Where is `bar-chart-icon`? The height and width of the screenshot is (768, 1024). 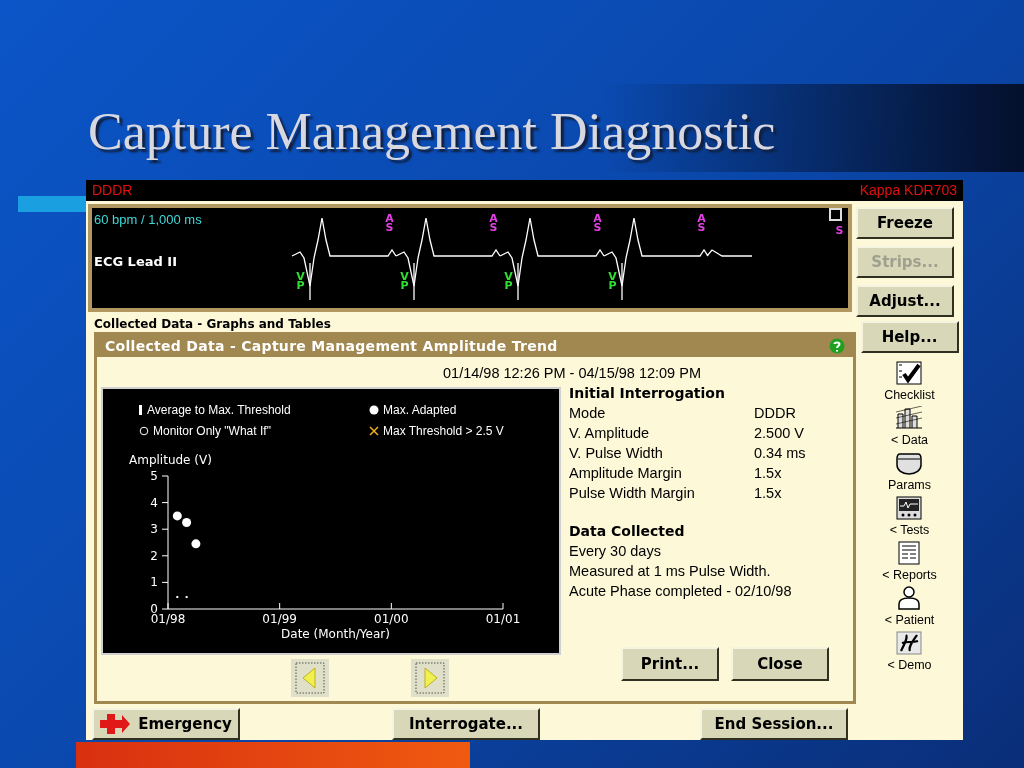 bar-chart-icon is located at coordinates (909, 418).